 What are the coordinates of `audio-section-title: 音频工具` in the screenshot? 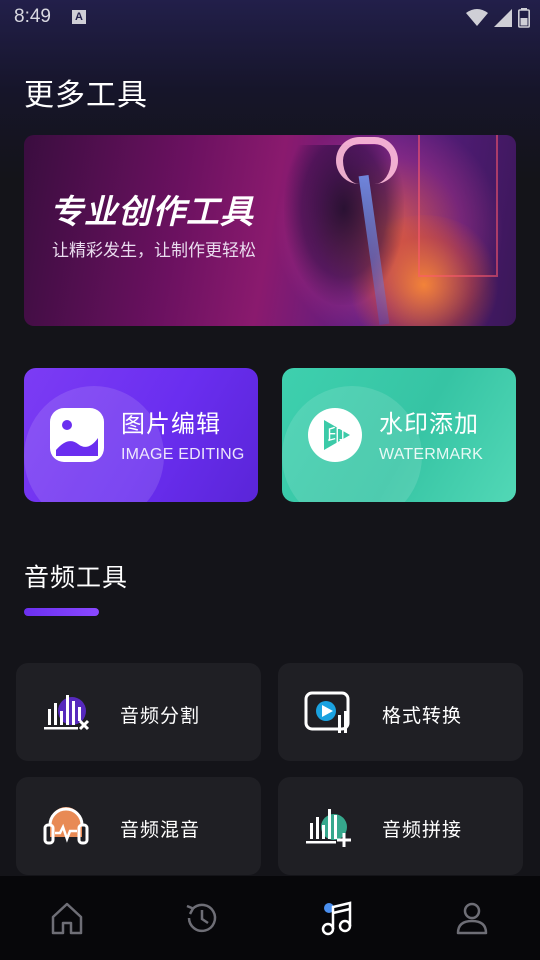 It's located at (76, 577).